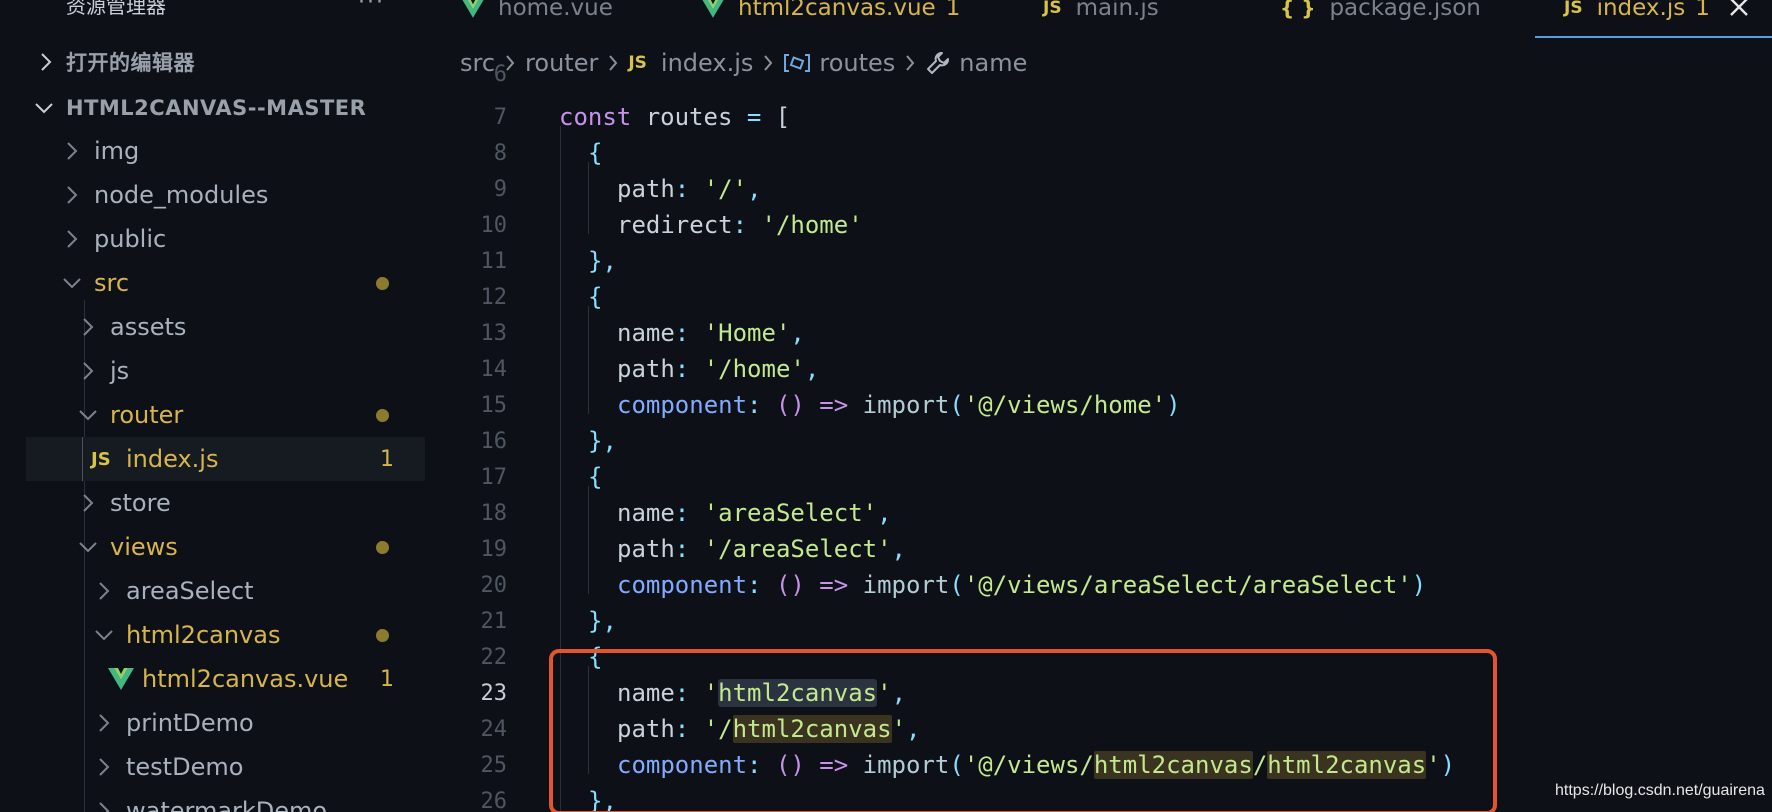  I want to click on line-number: 15, so click(494, 405).